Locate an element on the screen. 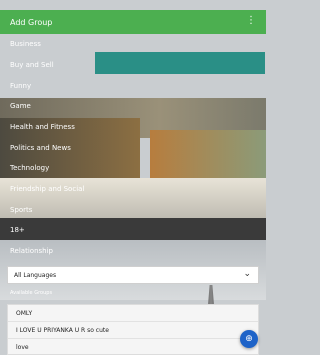 The image size is (320, 355). group-name: I LOVE U PRIYANKA U R so cute is located at coordinates (62, 330).